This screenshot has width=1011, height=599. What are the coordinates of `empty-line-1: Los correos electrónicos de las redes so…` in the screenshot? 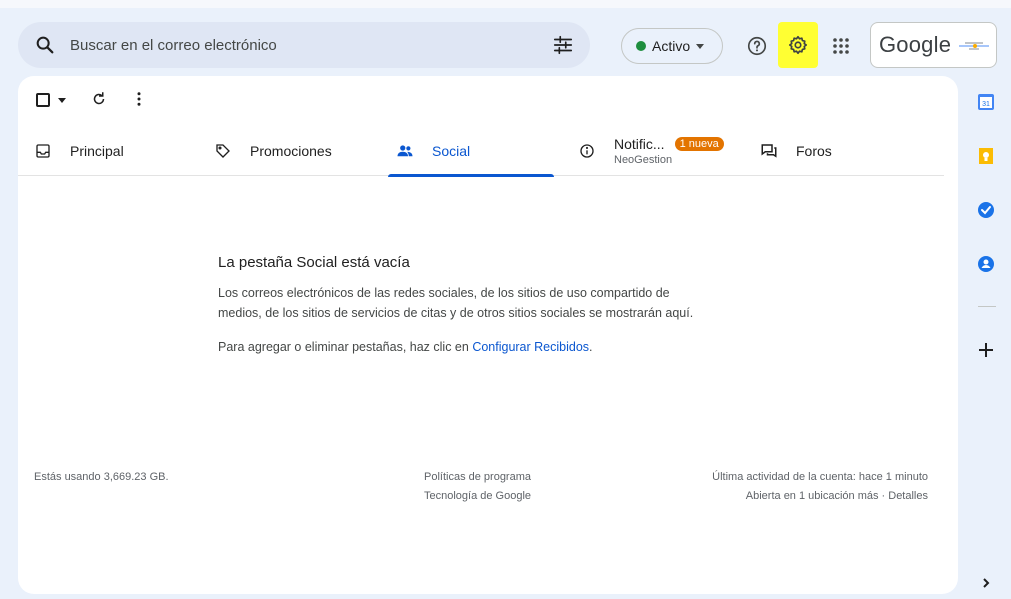 It's located at (444, 293).